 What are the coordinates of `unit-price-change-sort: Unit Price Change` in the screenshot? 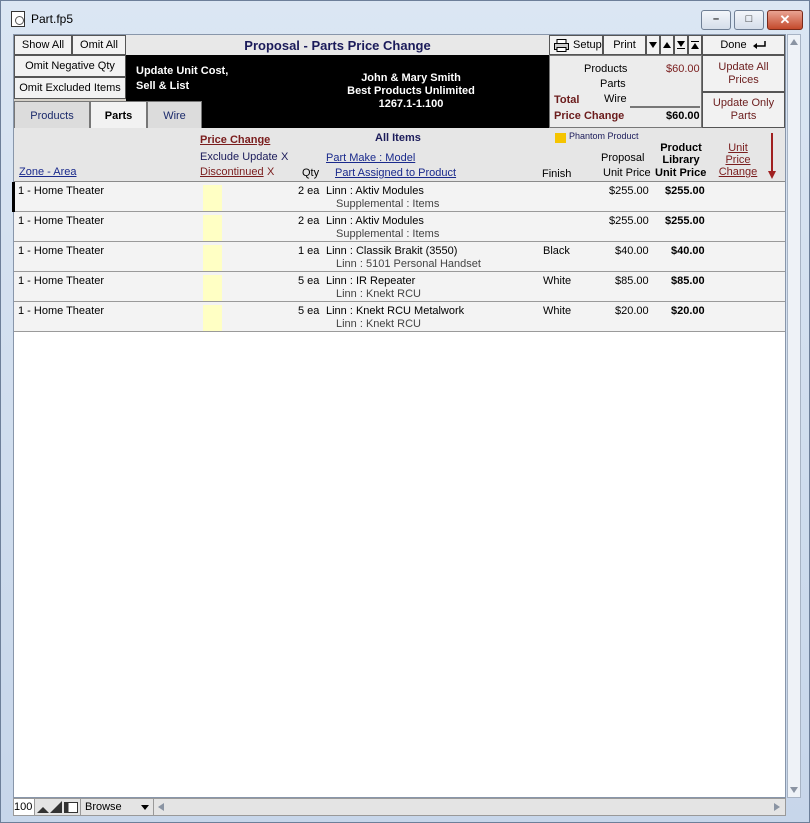 It's located at (738, 160).